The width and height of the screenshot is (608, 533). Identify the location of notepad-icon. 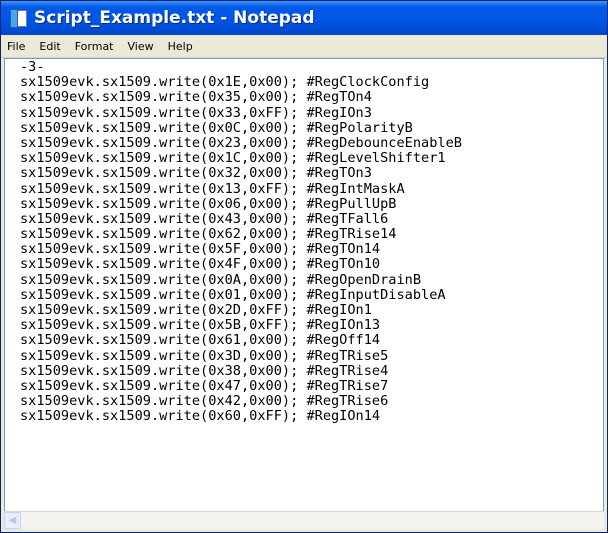
(19, 18).